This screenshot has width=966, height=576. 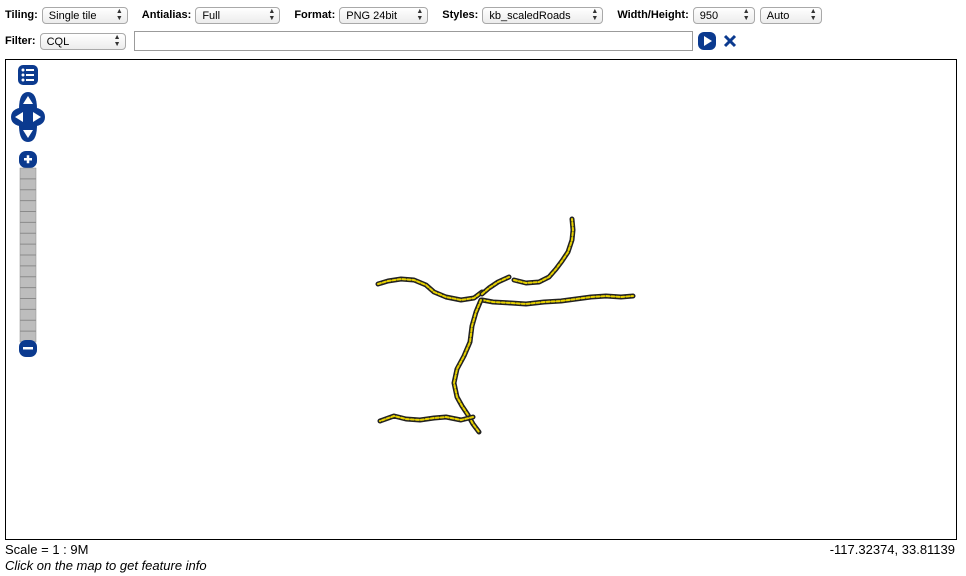 What do you see at coordinates (778, 15) in the screenshot?
I see `height-select-value: Auto` at bounding box center [778, 15].